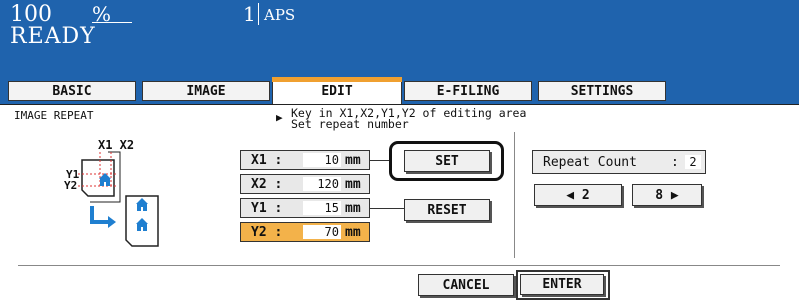  I want to click on repeat-decrease-label: ◀ 2, so click(578, 195).